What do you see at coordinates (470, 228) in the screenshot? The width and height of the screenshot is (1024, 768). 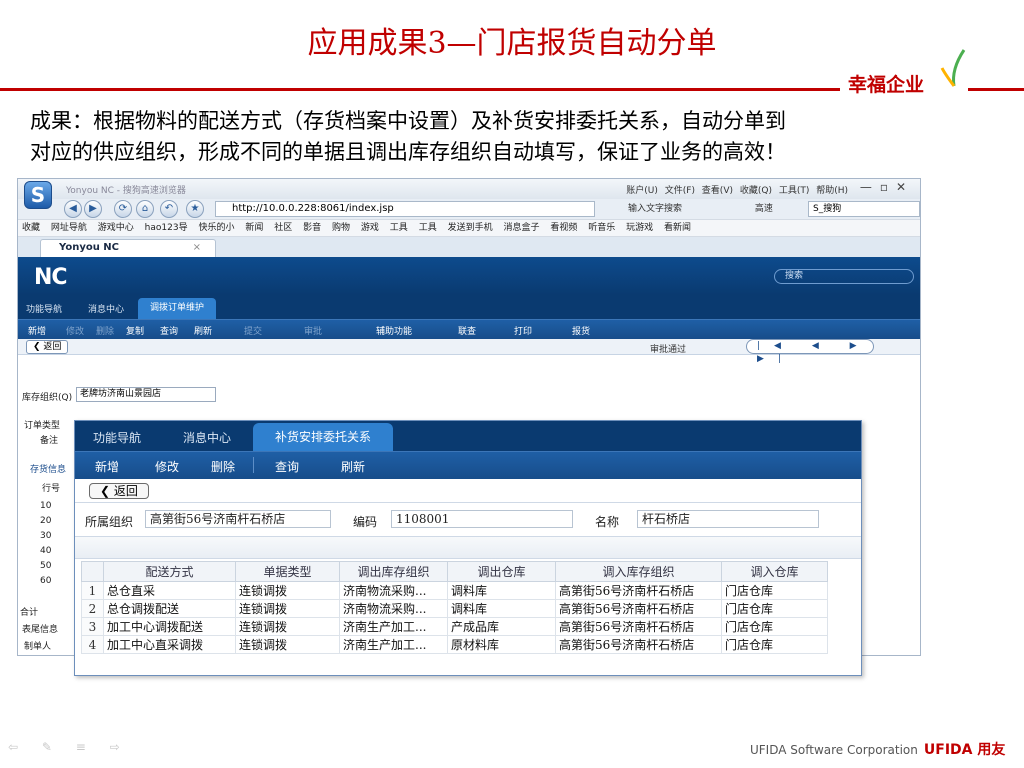 I see `fav-item: 发送到手机` at bounding box center [470, 228].